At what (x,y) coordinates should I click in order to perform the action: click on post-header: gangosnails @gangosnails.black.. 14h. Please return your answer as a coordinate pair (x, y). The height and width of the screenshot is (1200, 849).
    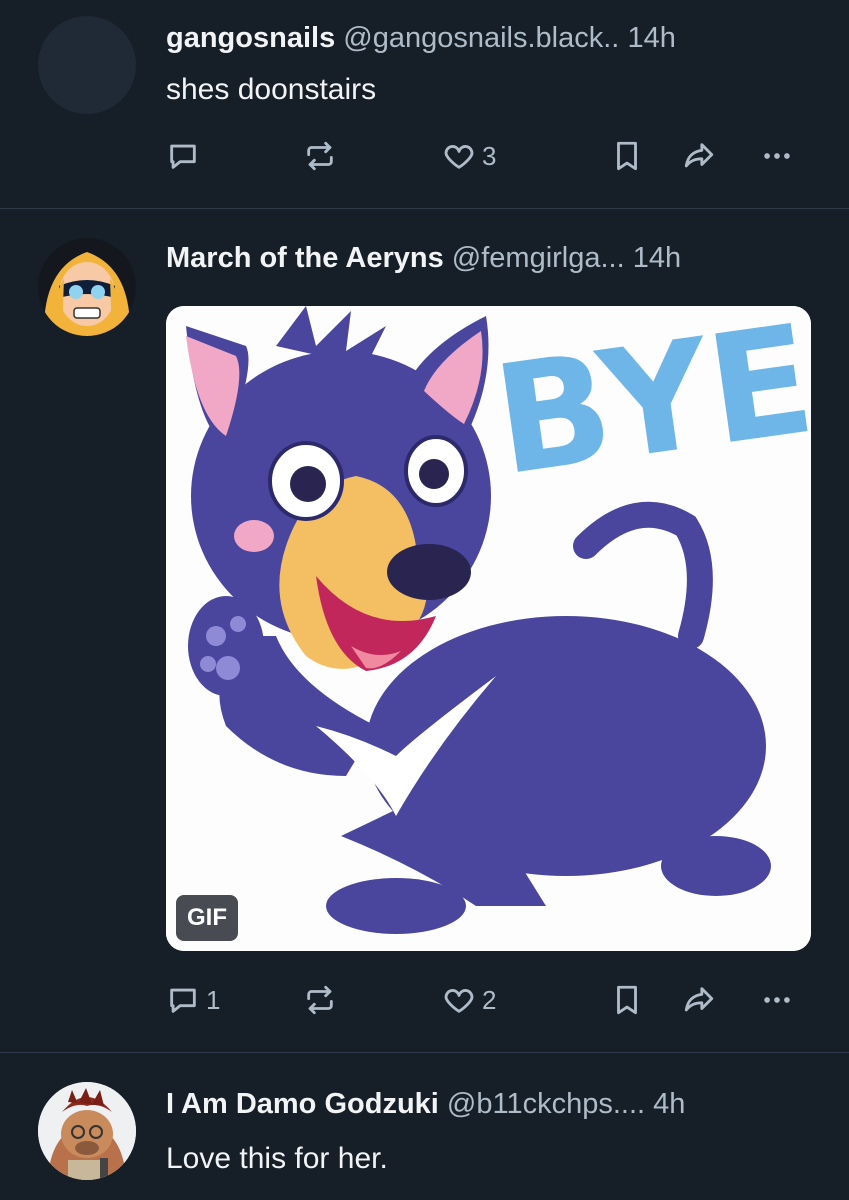
    Looking at the image, I should click on (488, 38).